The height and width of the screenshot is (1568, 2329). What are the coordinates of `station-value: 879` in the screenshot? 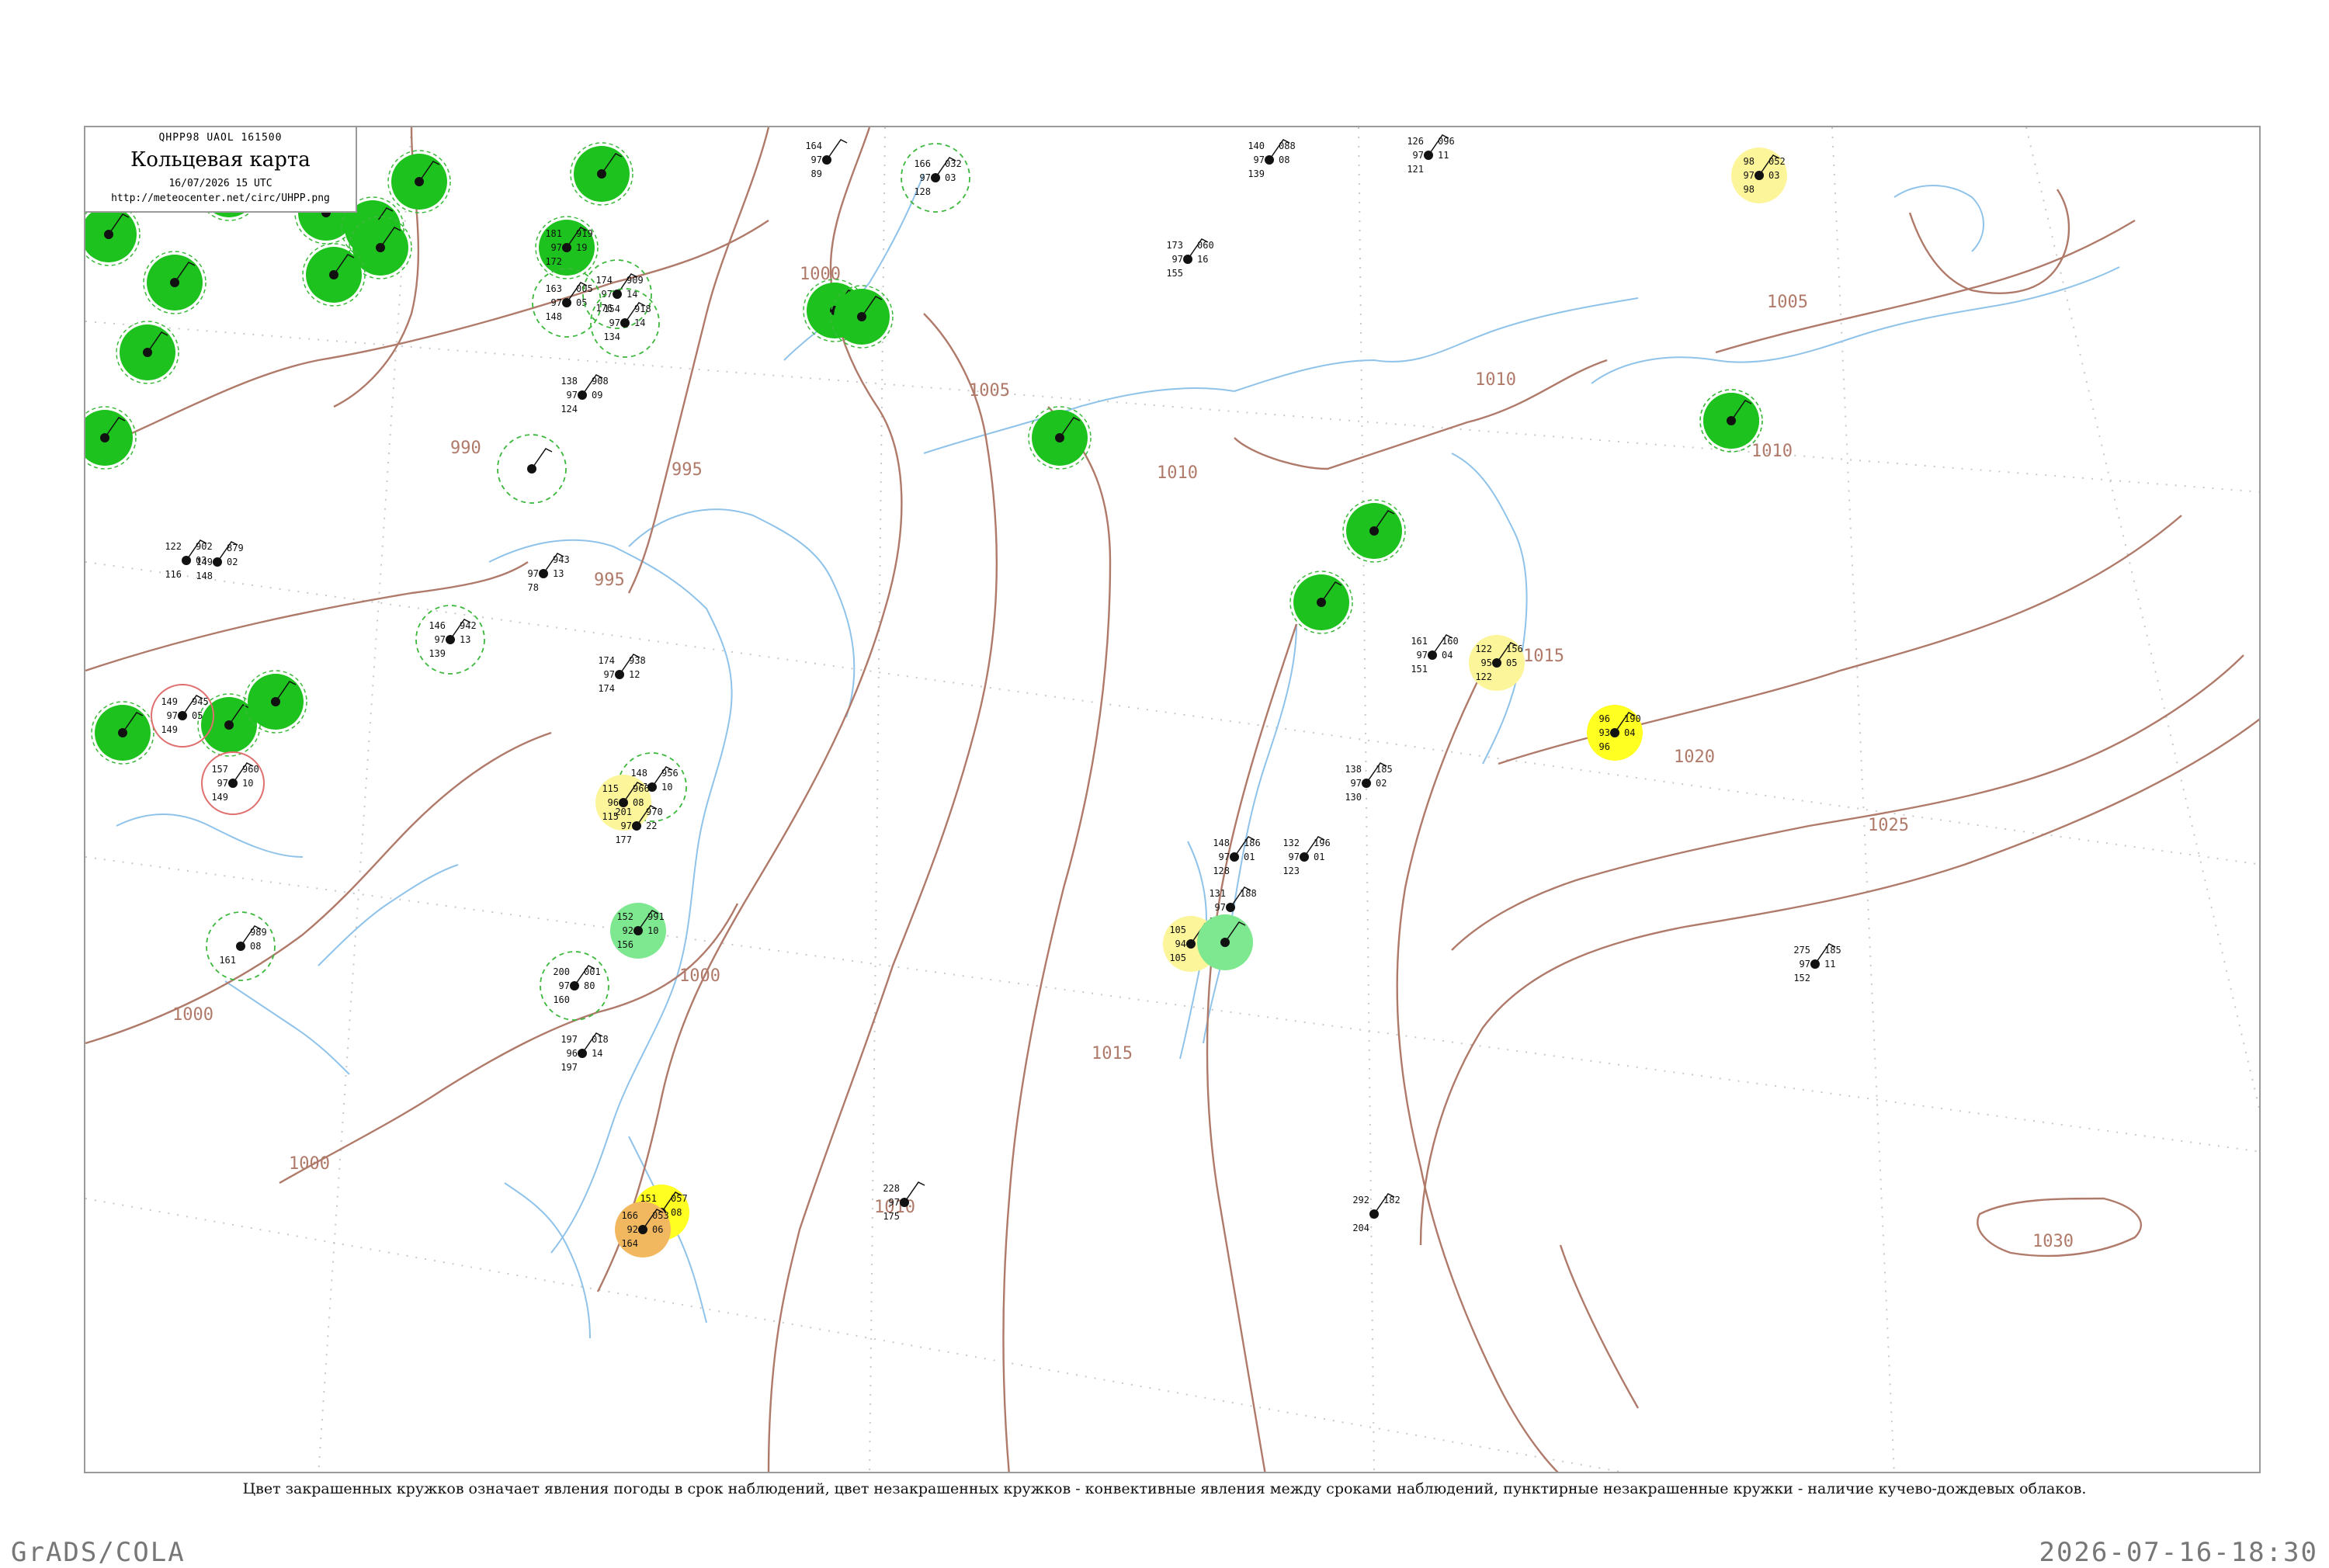 It's located at (235, 548).